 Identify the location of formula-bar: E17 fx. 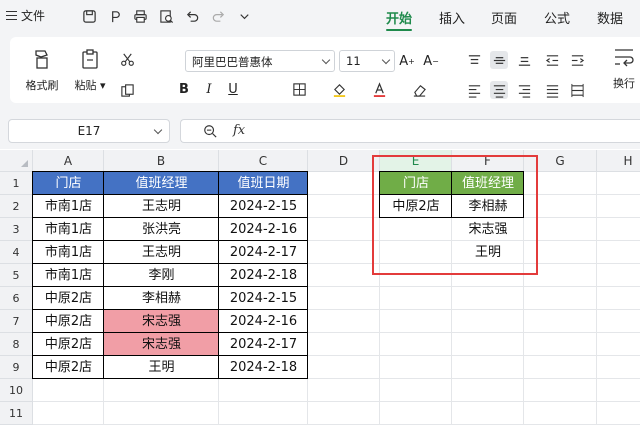
(320, 128).